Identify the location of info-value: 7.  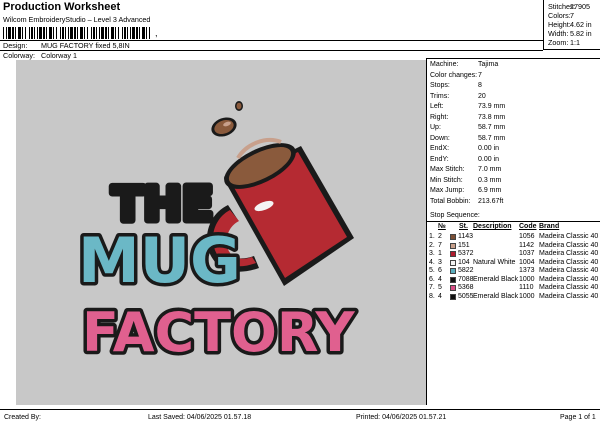
(480, 75).